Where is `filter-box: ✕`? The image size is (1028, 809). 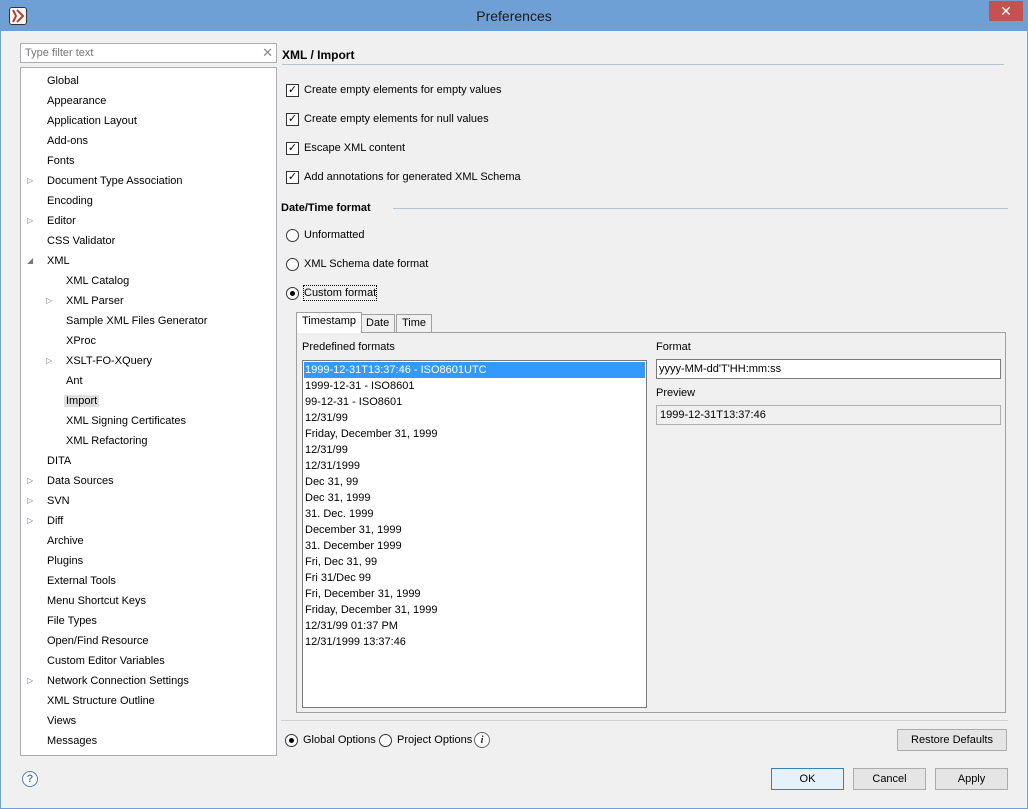
filter-box: ✕ is located at coordinates (148, 53).